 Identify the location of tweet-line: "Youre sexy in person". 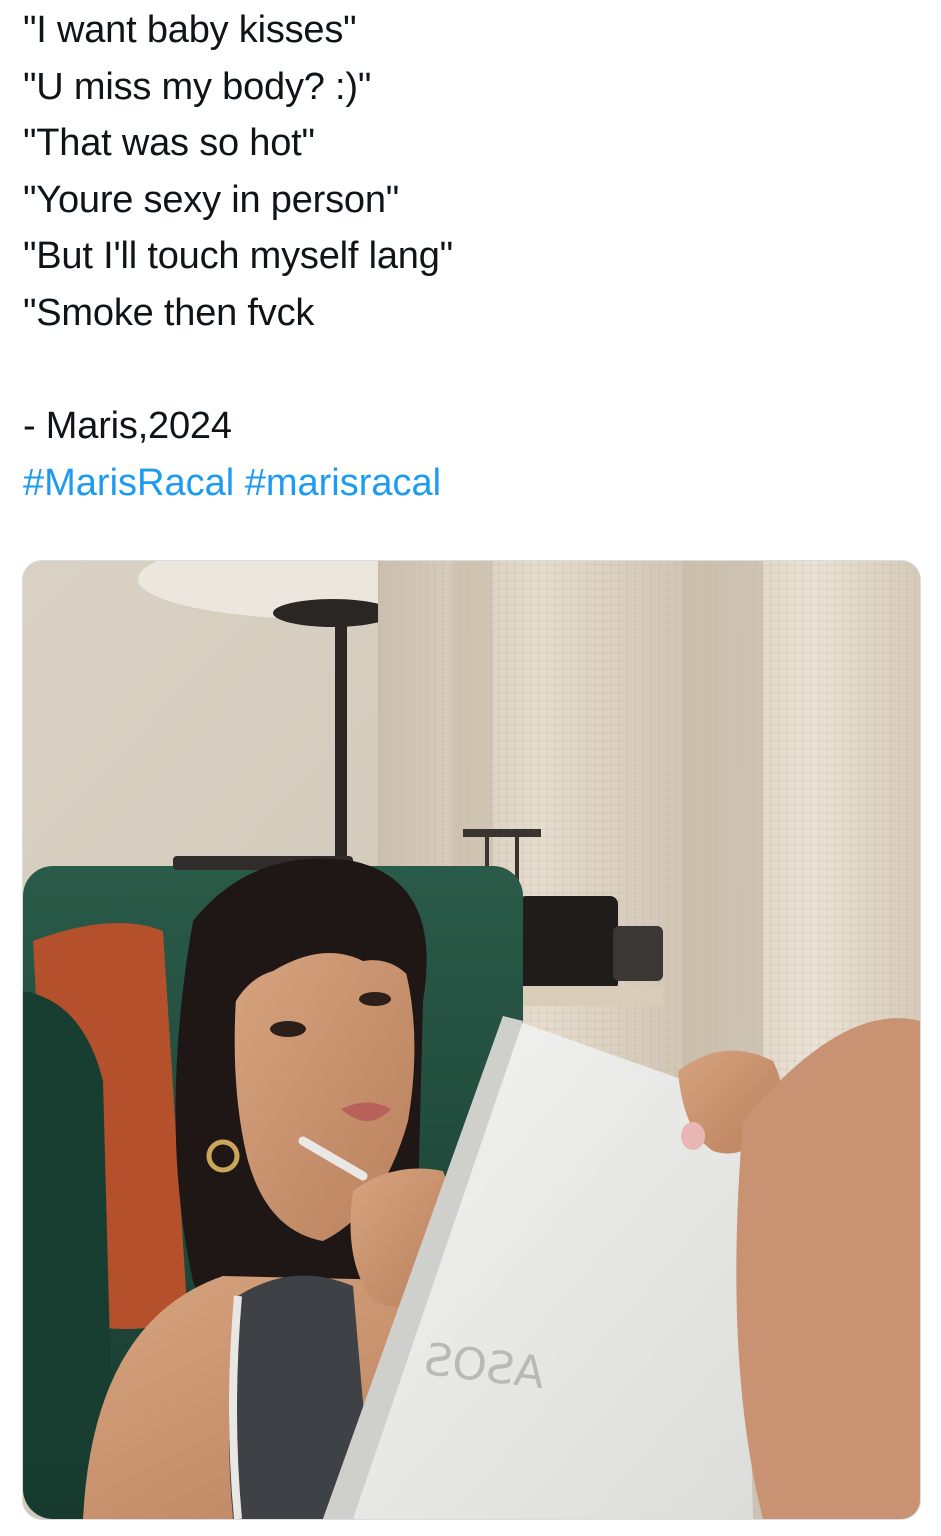
(211, 199).